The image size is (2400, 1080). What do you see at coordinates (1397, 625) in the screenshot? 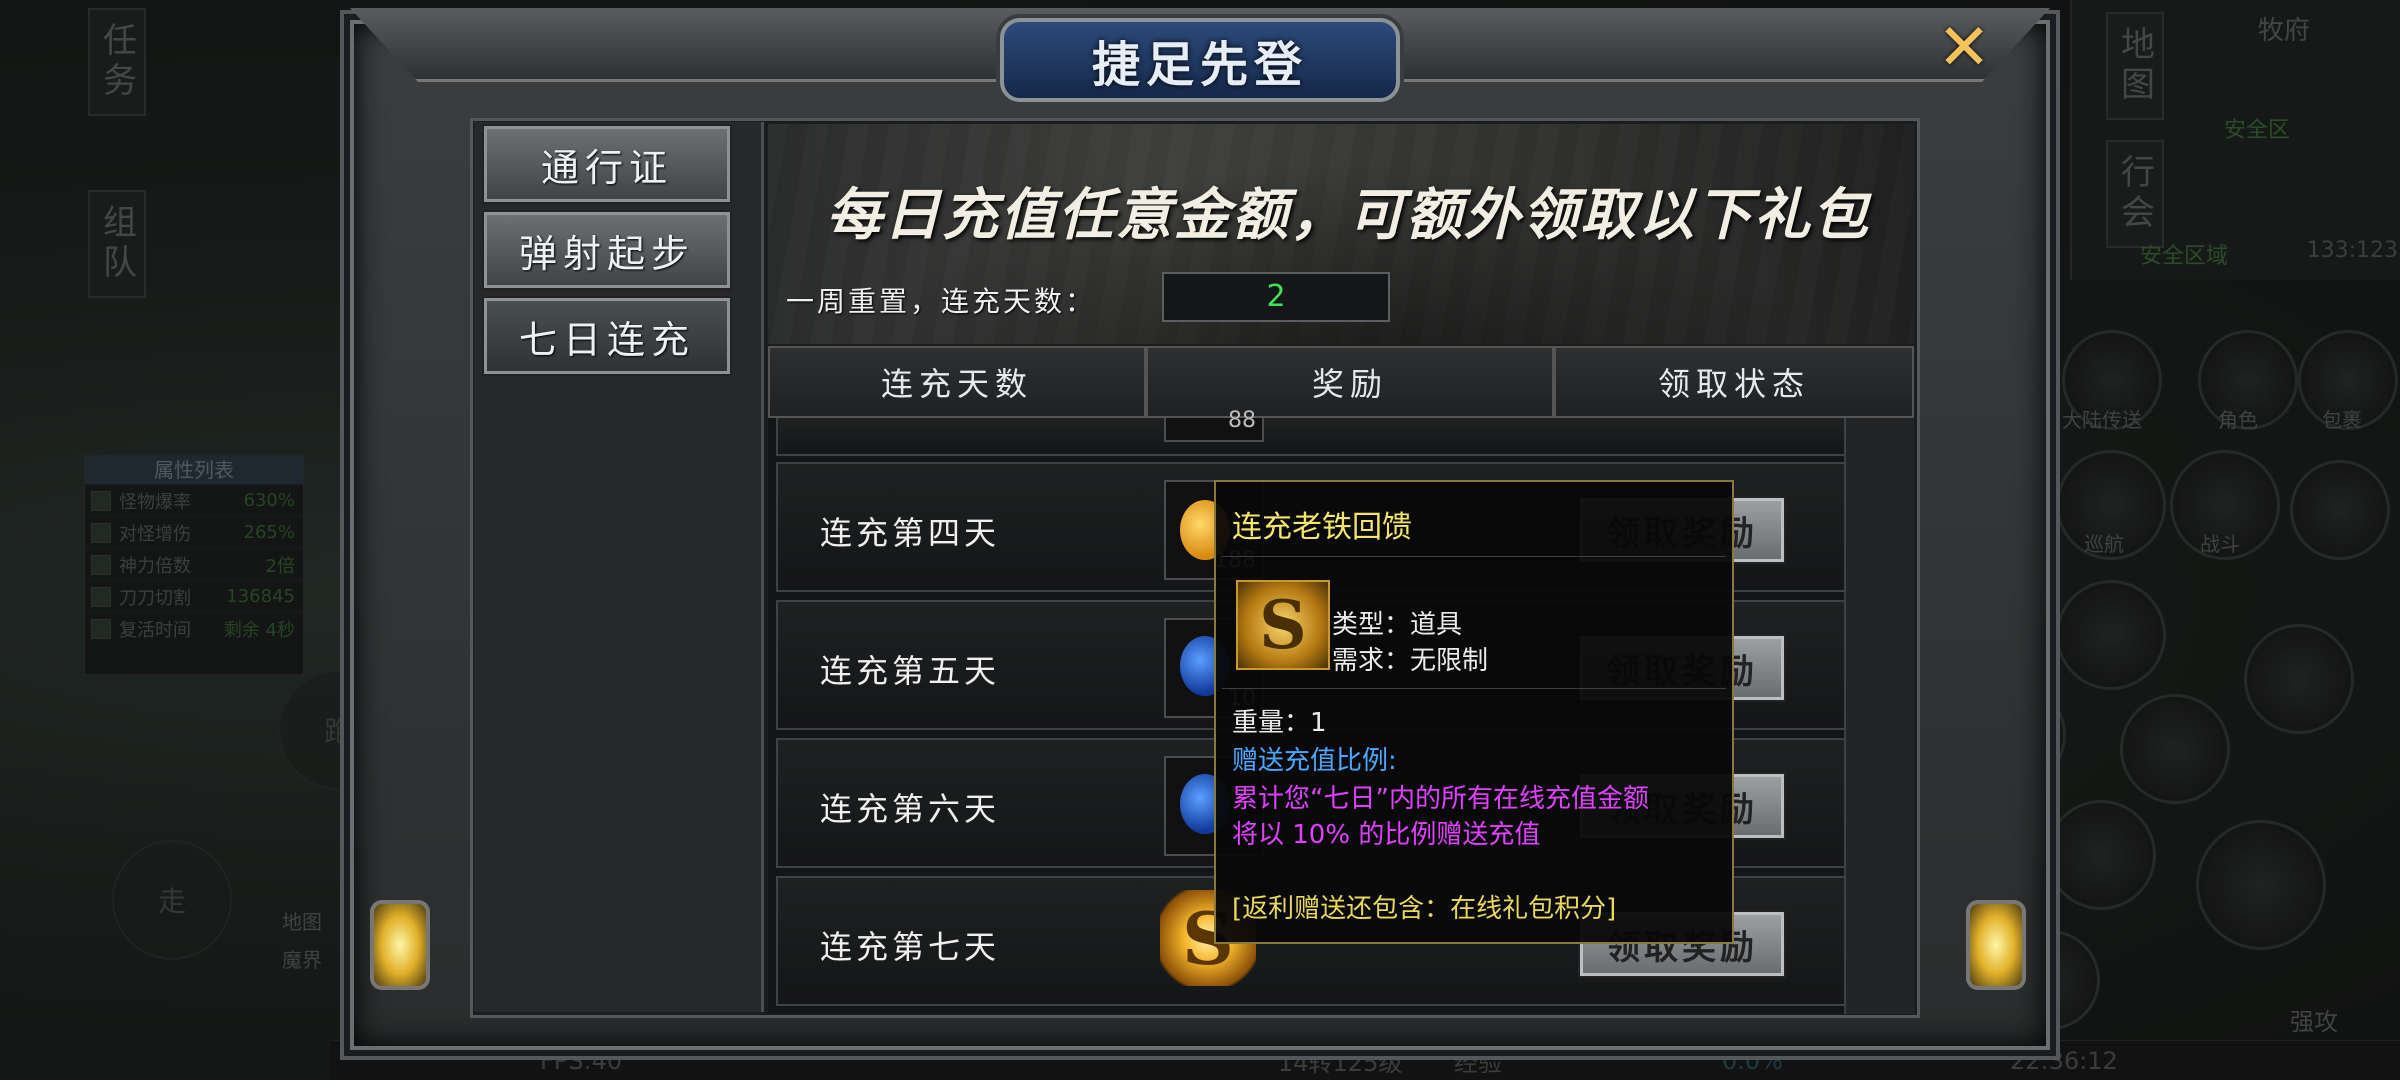
I see `tooltip-type: 类型：道具` at bounding box center [1397, 625].